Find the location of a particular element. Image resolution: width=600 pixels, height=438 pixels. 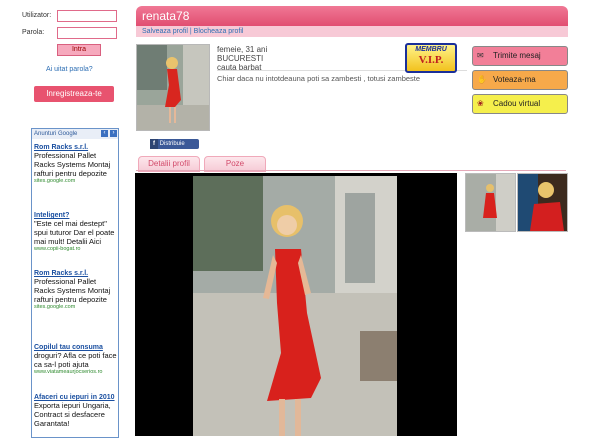

profile-photo-image is located at coordinates (173, 87).